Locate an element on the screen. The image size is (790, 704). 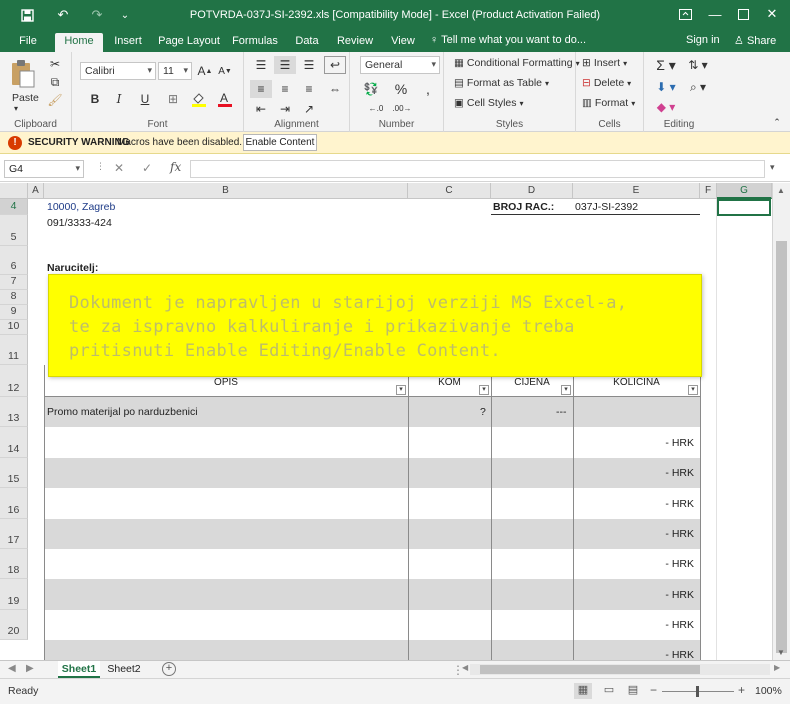
tab-view: View is located at coordinates (403, 42).